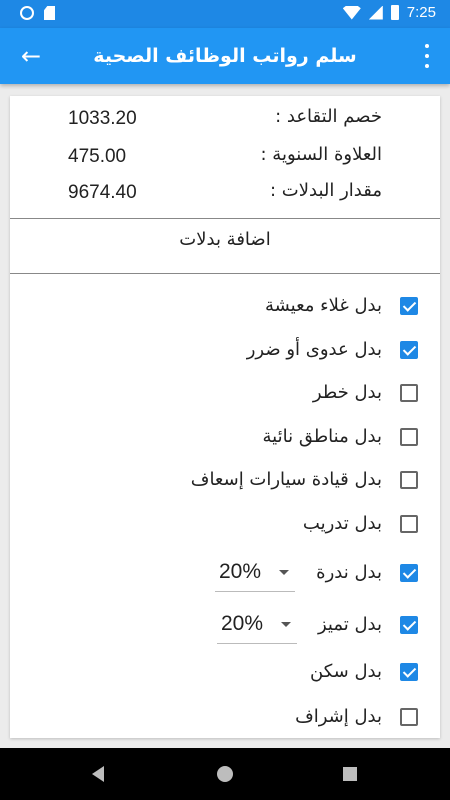 This screenshot has width=450, height=800. I want to click on nav-recents-icon, so click(350, 774).